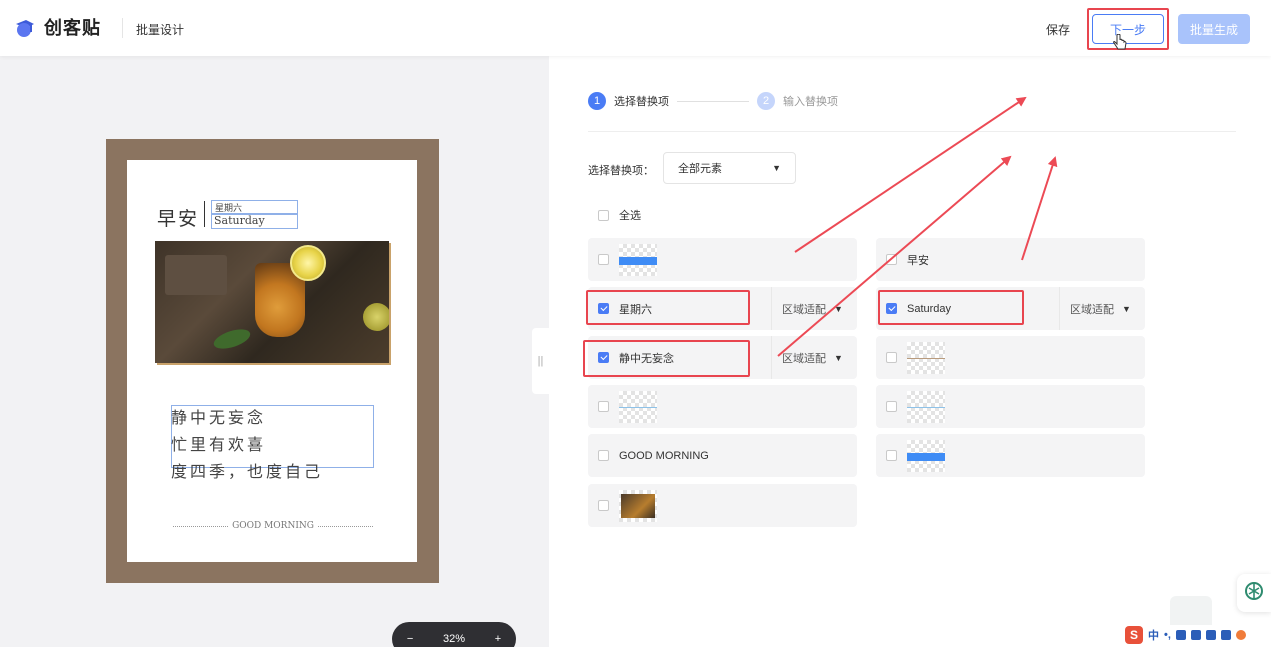 The image size is (1271, 647). I want to click on step-connector, so click(713, 101).